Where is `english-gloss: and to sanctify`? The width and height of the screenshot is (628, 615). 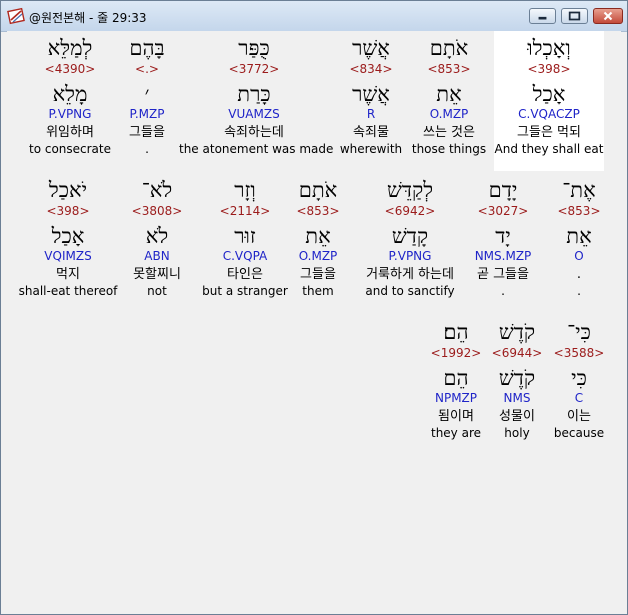 english-gloss: and to sanctify is located at coordinates (410, 291).